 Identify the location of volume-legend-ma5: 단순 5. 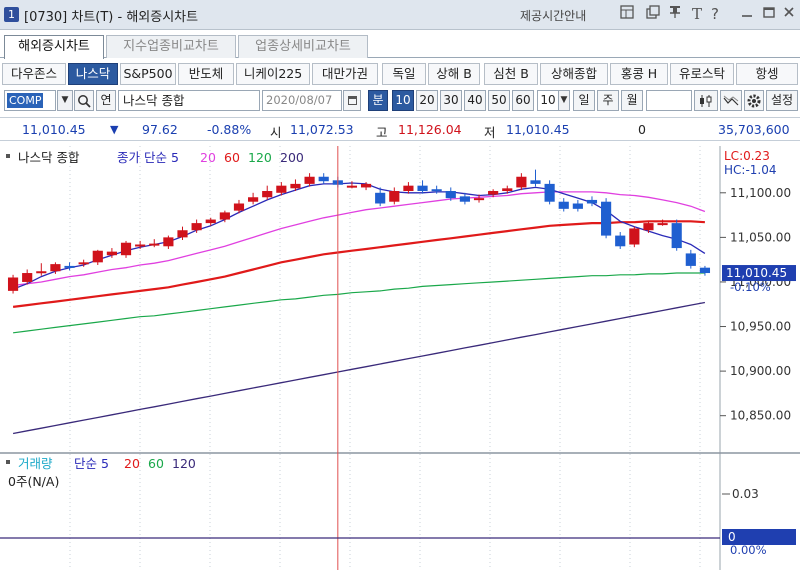
(91, 463).